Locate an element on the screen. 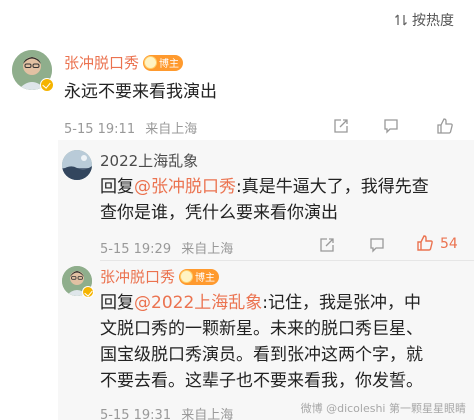  reply-text-line: 文脱口秀的一颗新星。未来的脱口秀巨星、 is located at coordinates (261, 329).